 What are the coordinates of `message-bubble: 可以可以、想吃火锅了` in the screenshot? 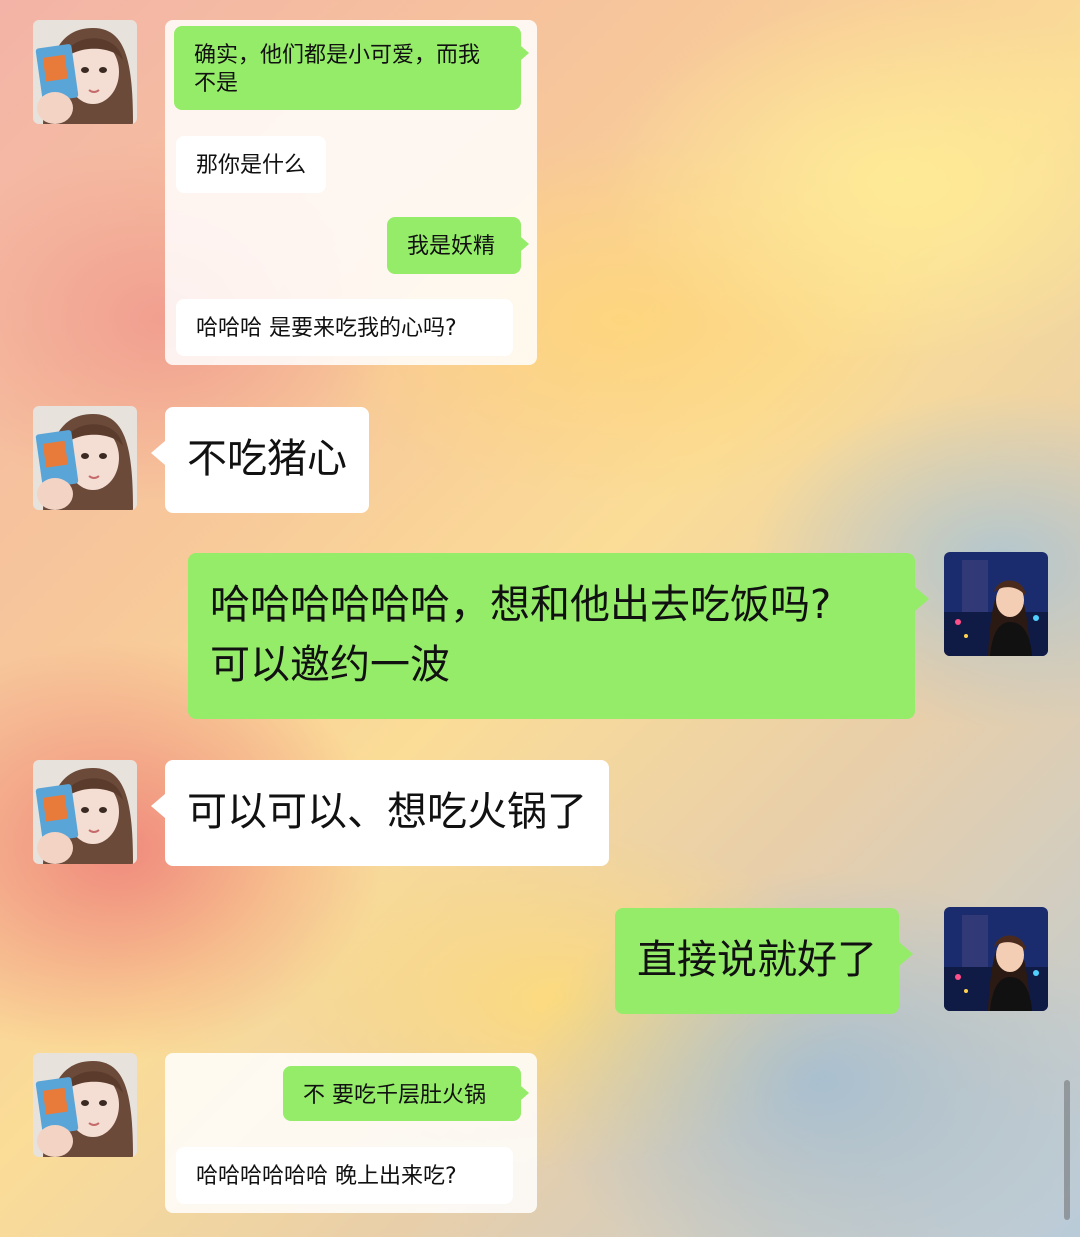 It's located at (380, 813).